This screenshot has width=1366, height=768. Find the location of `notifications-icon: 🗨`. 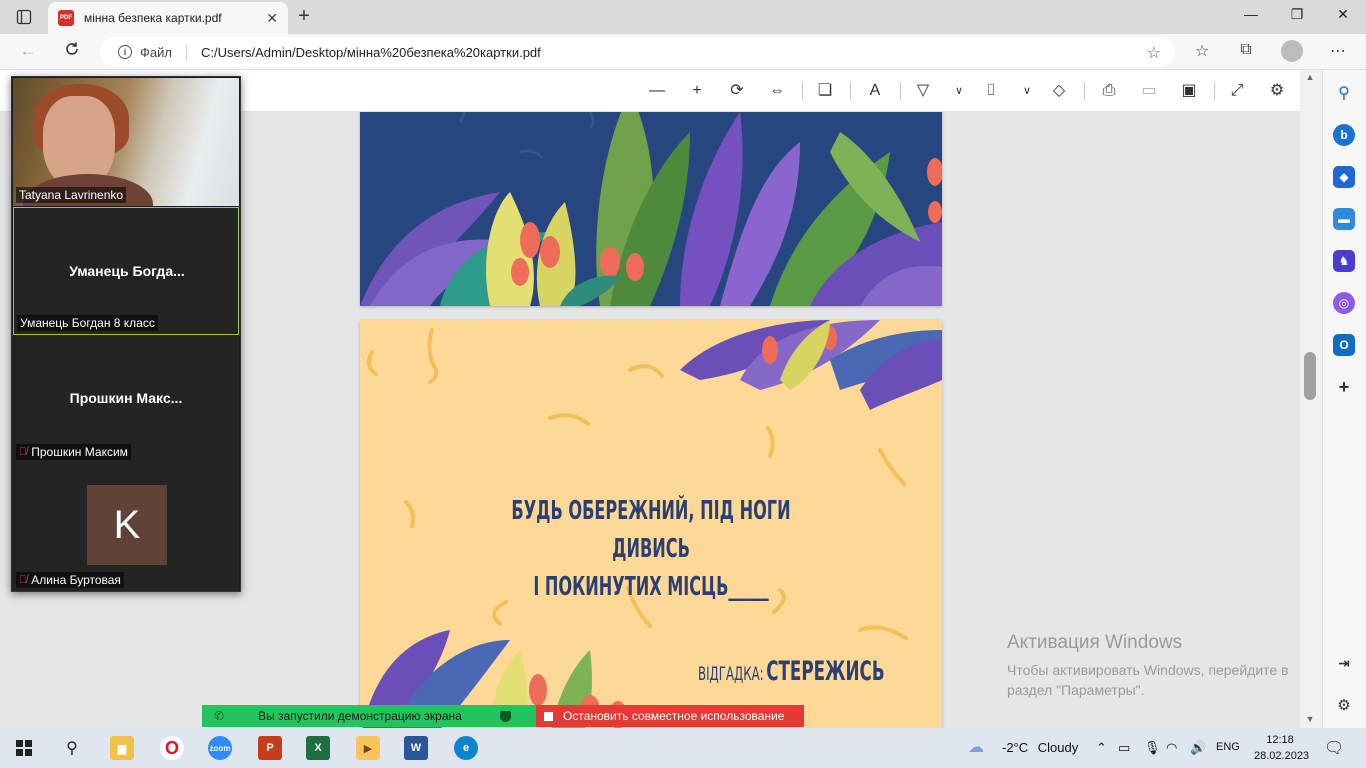

notifications-icon: 🗨 is located at coordinates (1334, 748).